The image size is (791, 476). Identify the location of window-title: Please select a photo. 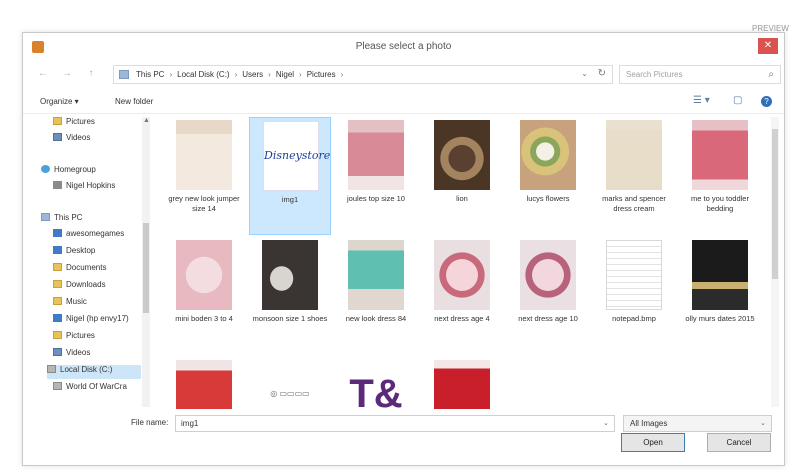
(403, 46).